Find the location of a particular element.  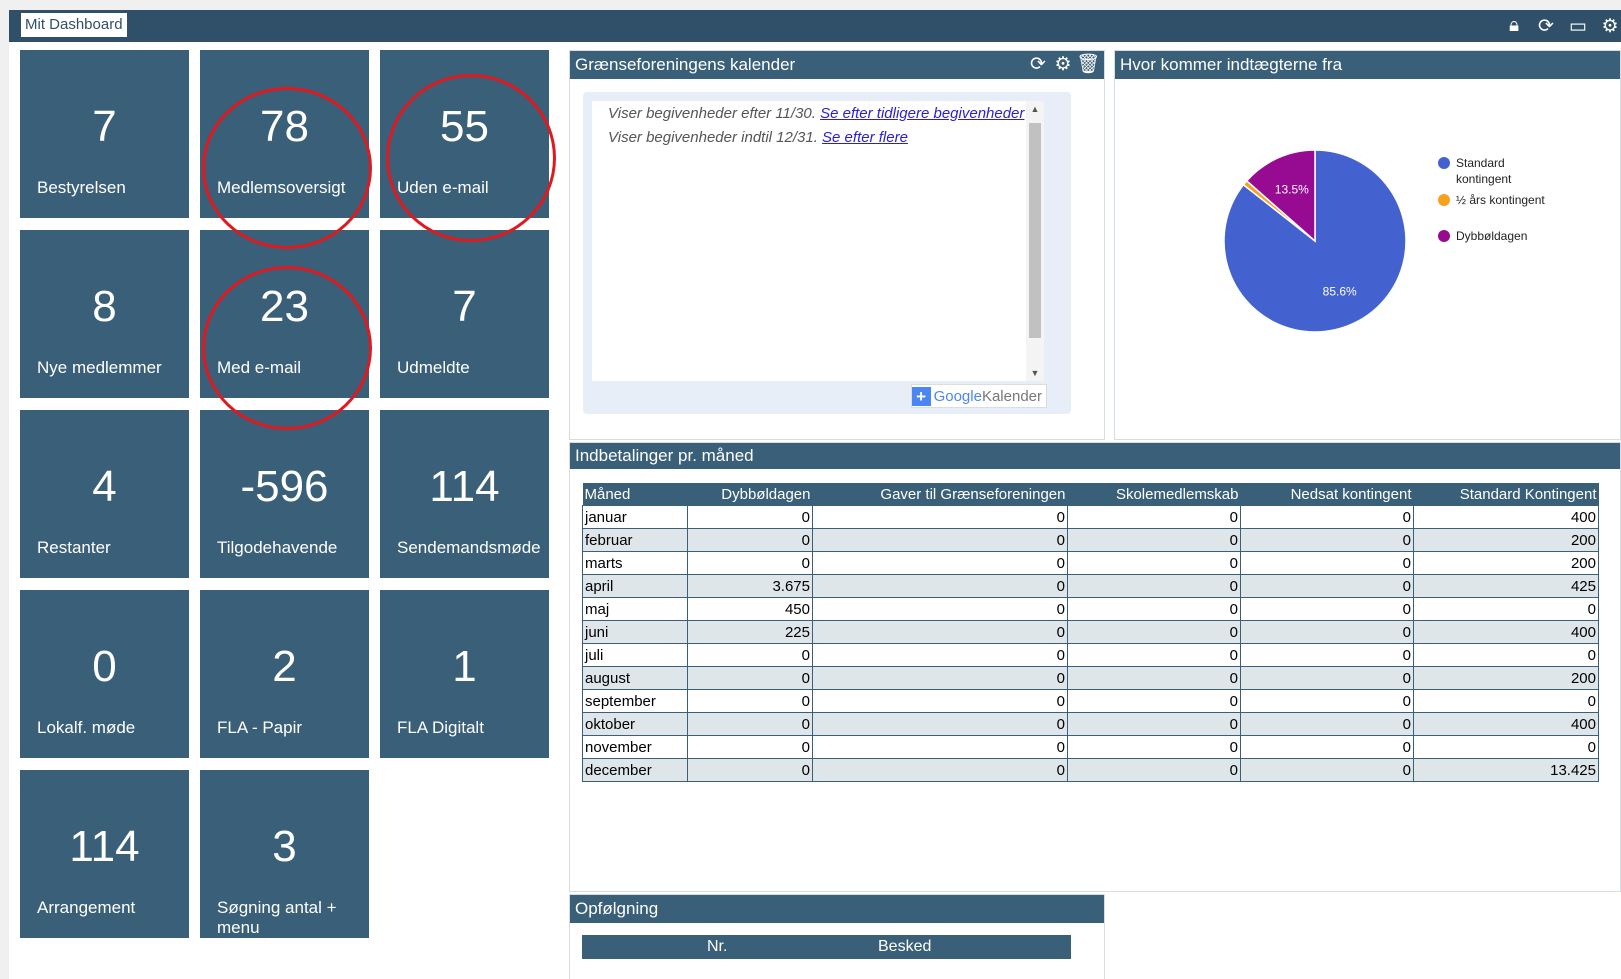

column-header: Gaver til Grænseforeningen is located at coordinates (940, 494).